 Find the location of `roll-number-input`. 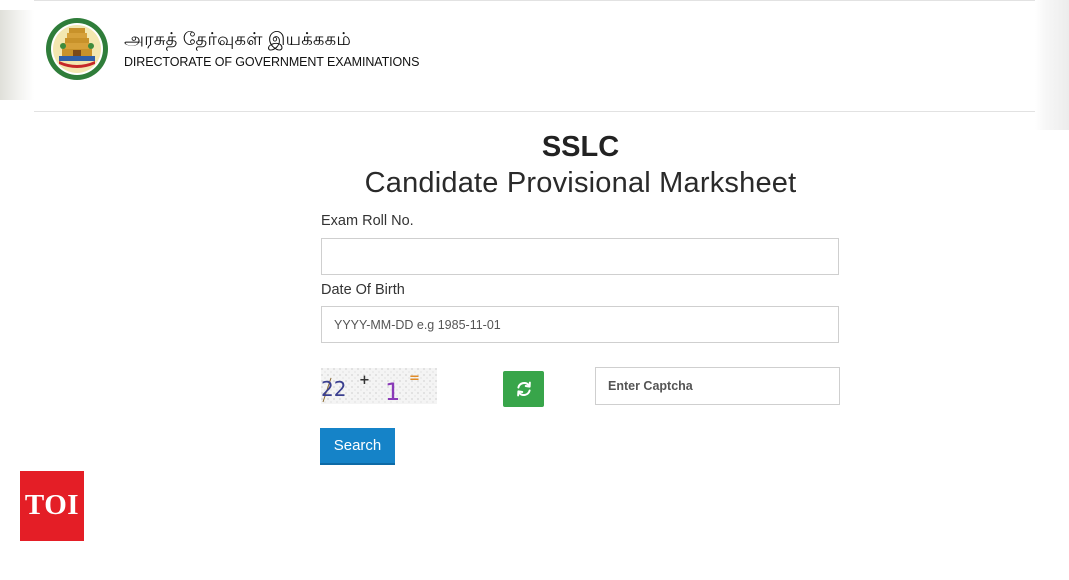

roll-number-input is located at coordinates (580, 256).